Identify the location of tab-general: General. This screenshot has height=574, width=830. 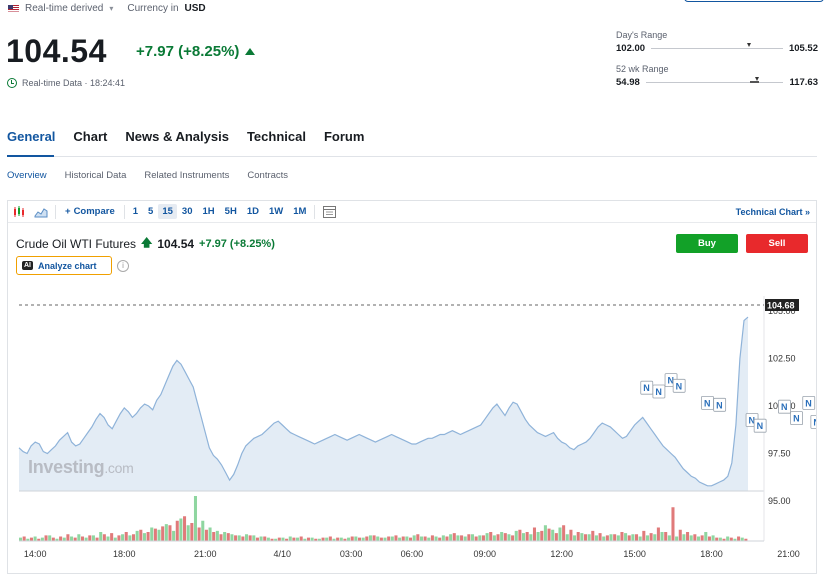
(31, 136).